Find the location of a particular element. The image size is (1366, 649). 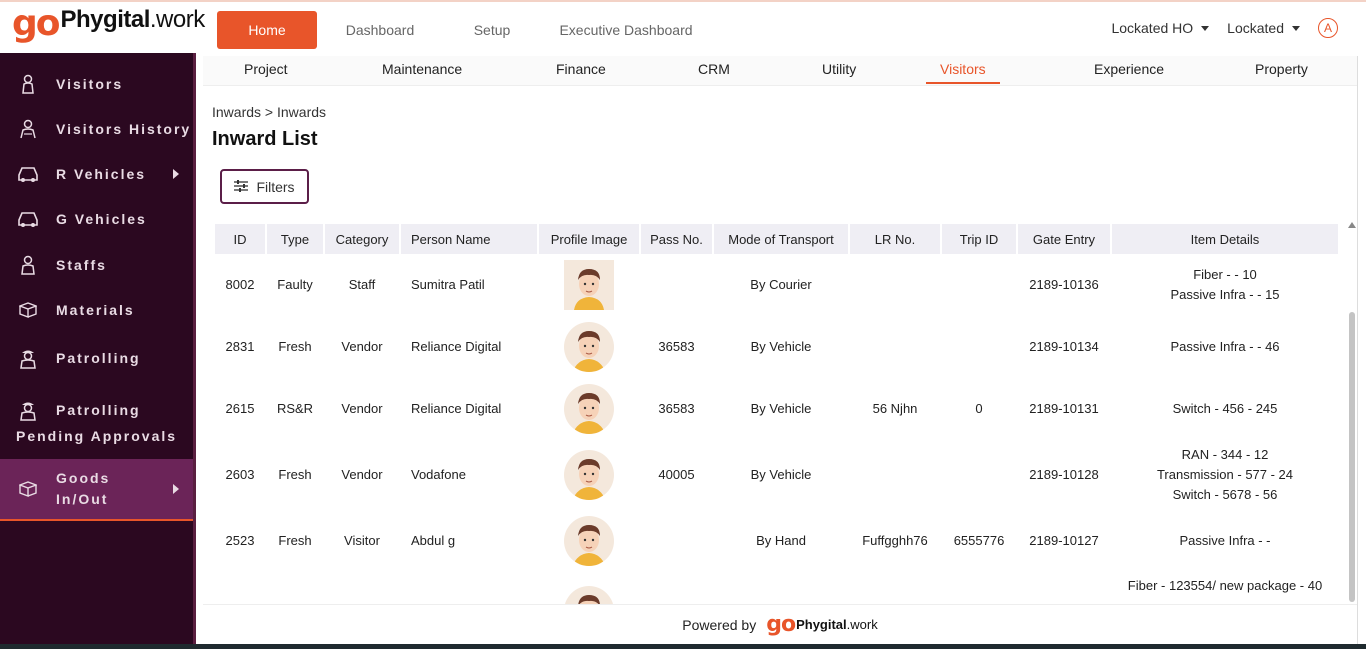

sidebar-item-goods-in-out: Goods In/Out is located at coordinates (96, 490).